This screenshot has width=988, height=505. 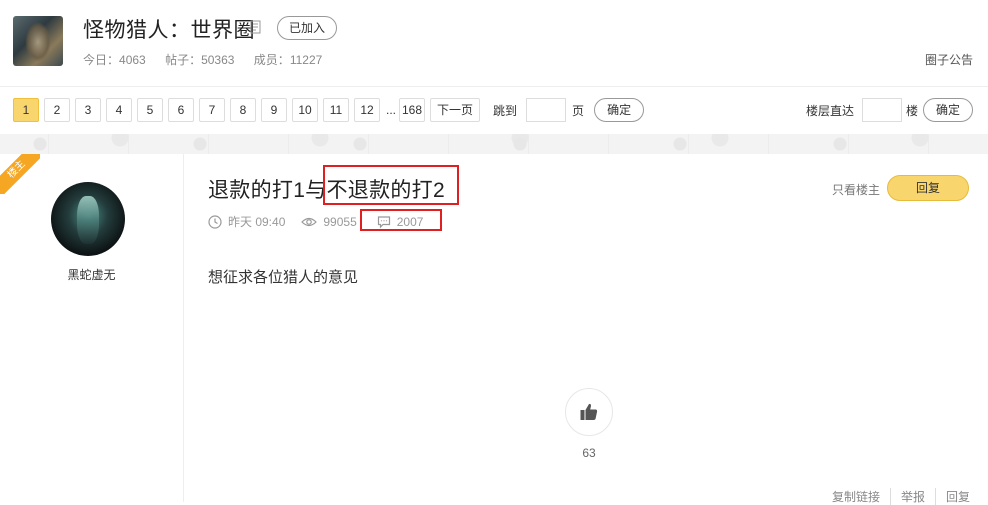 I want to click on report-button: 举报, so click(x=912, y=496).